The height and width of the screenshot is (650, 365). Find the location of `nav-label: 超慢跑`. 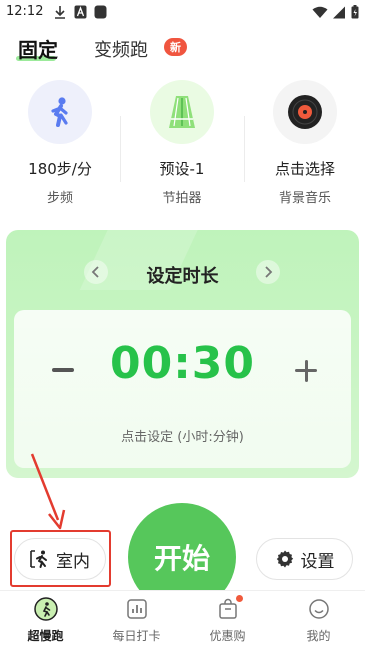

nav-label: 超慢跑 is located at coordinates (45, 636).